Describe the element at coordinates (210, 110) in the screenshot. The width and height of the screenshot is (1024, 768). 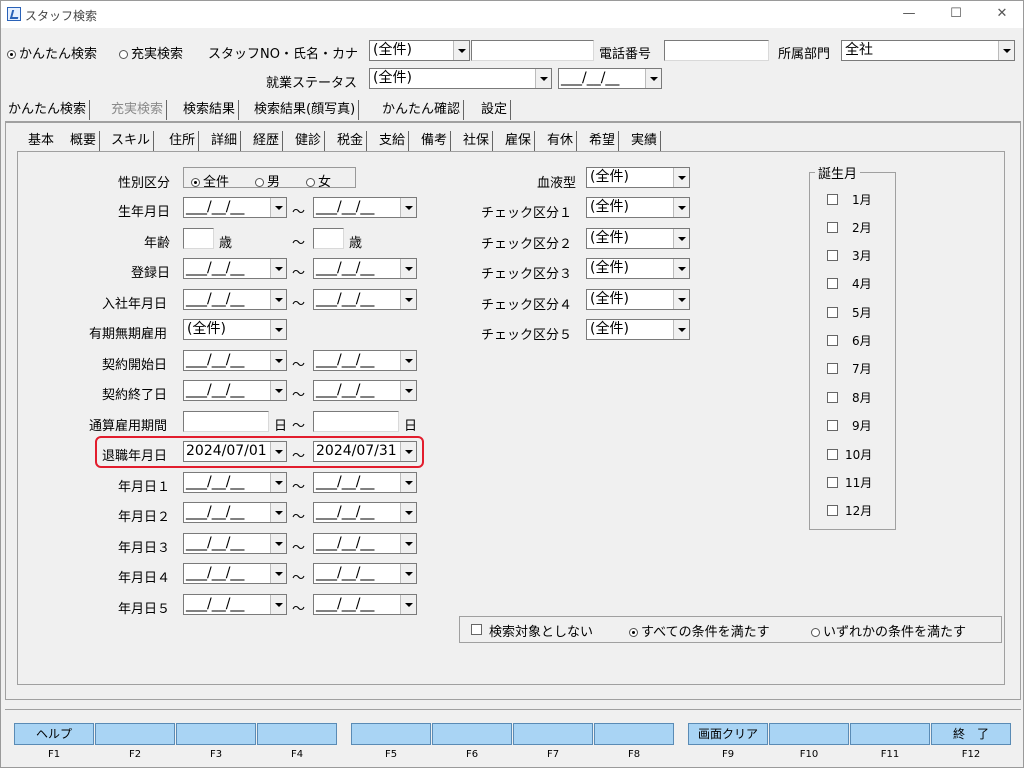
I see `tab-results: 検索結果` at that location.